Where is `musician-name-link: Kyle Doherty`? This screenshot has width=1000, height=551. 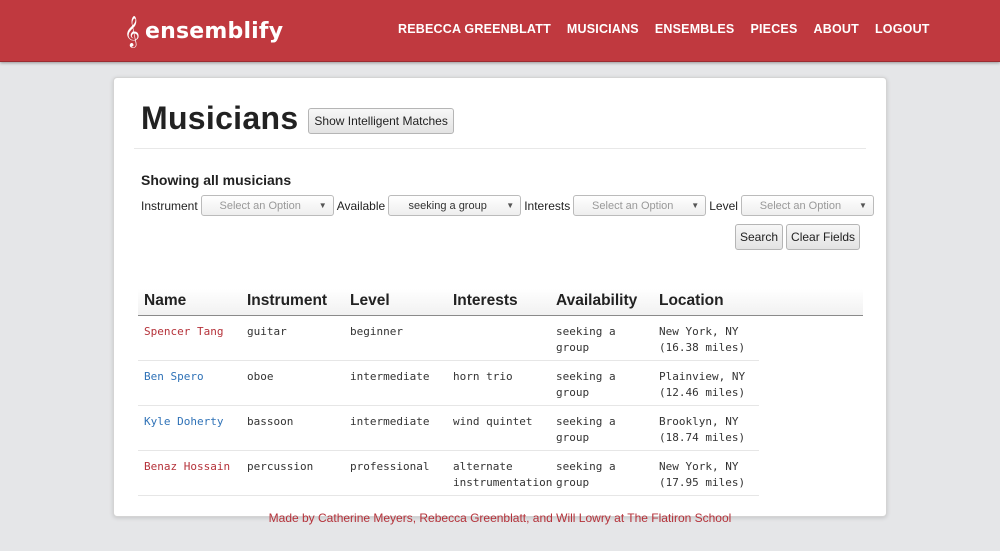
musician-name-link: Kyle Doherty is located at coordinates (189, 428).